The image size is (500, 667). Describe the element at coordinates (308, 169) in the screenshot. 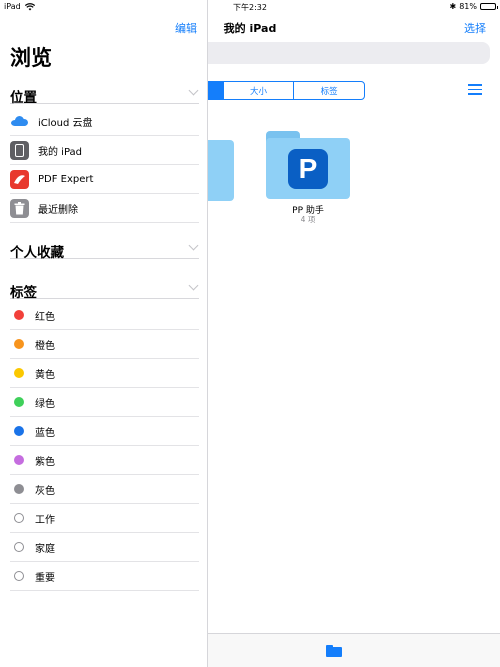

I see `pp-app-icon: P` at that location.